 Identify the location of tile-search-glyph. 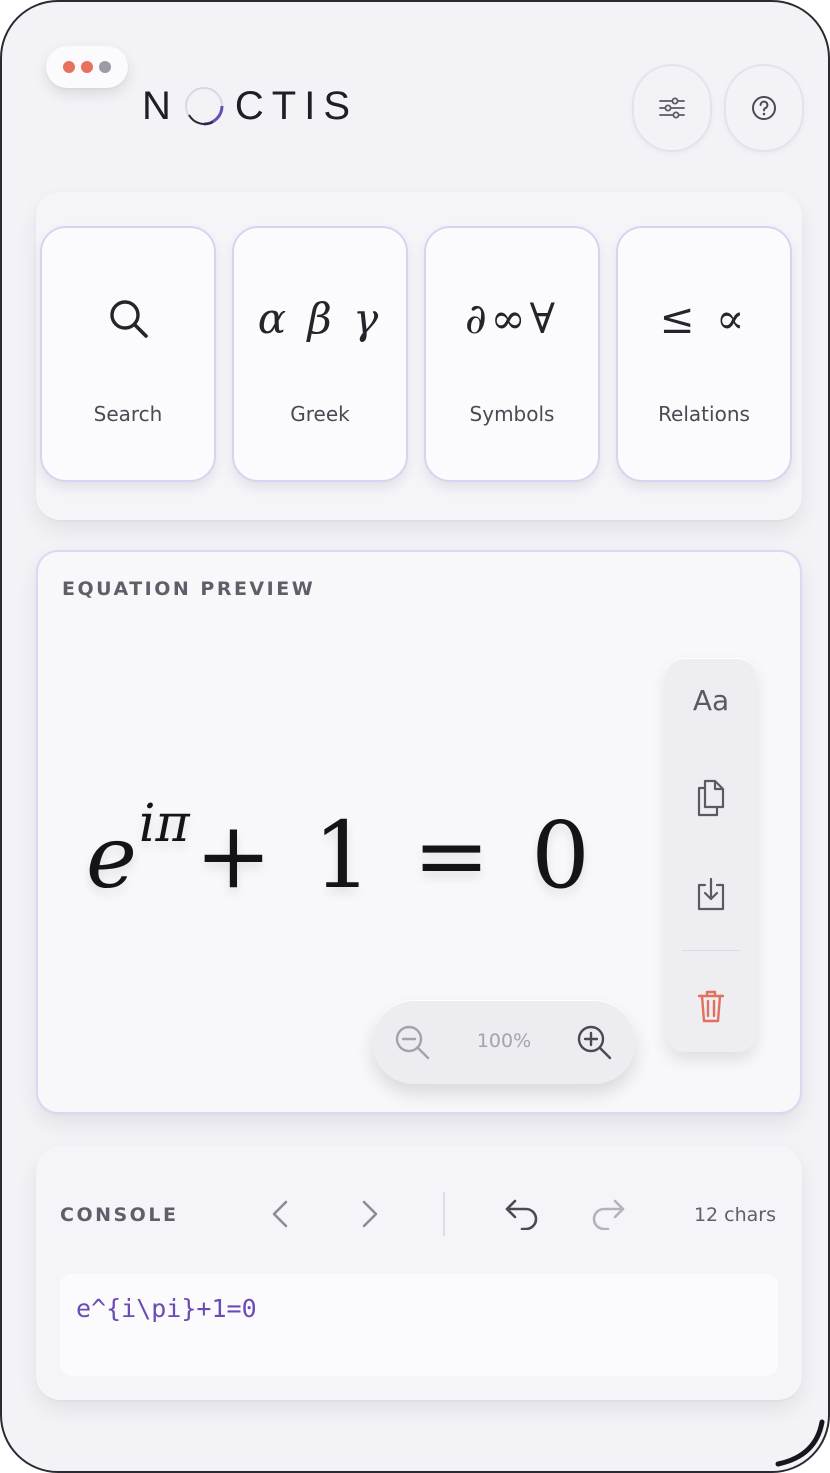
(128, 318).